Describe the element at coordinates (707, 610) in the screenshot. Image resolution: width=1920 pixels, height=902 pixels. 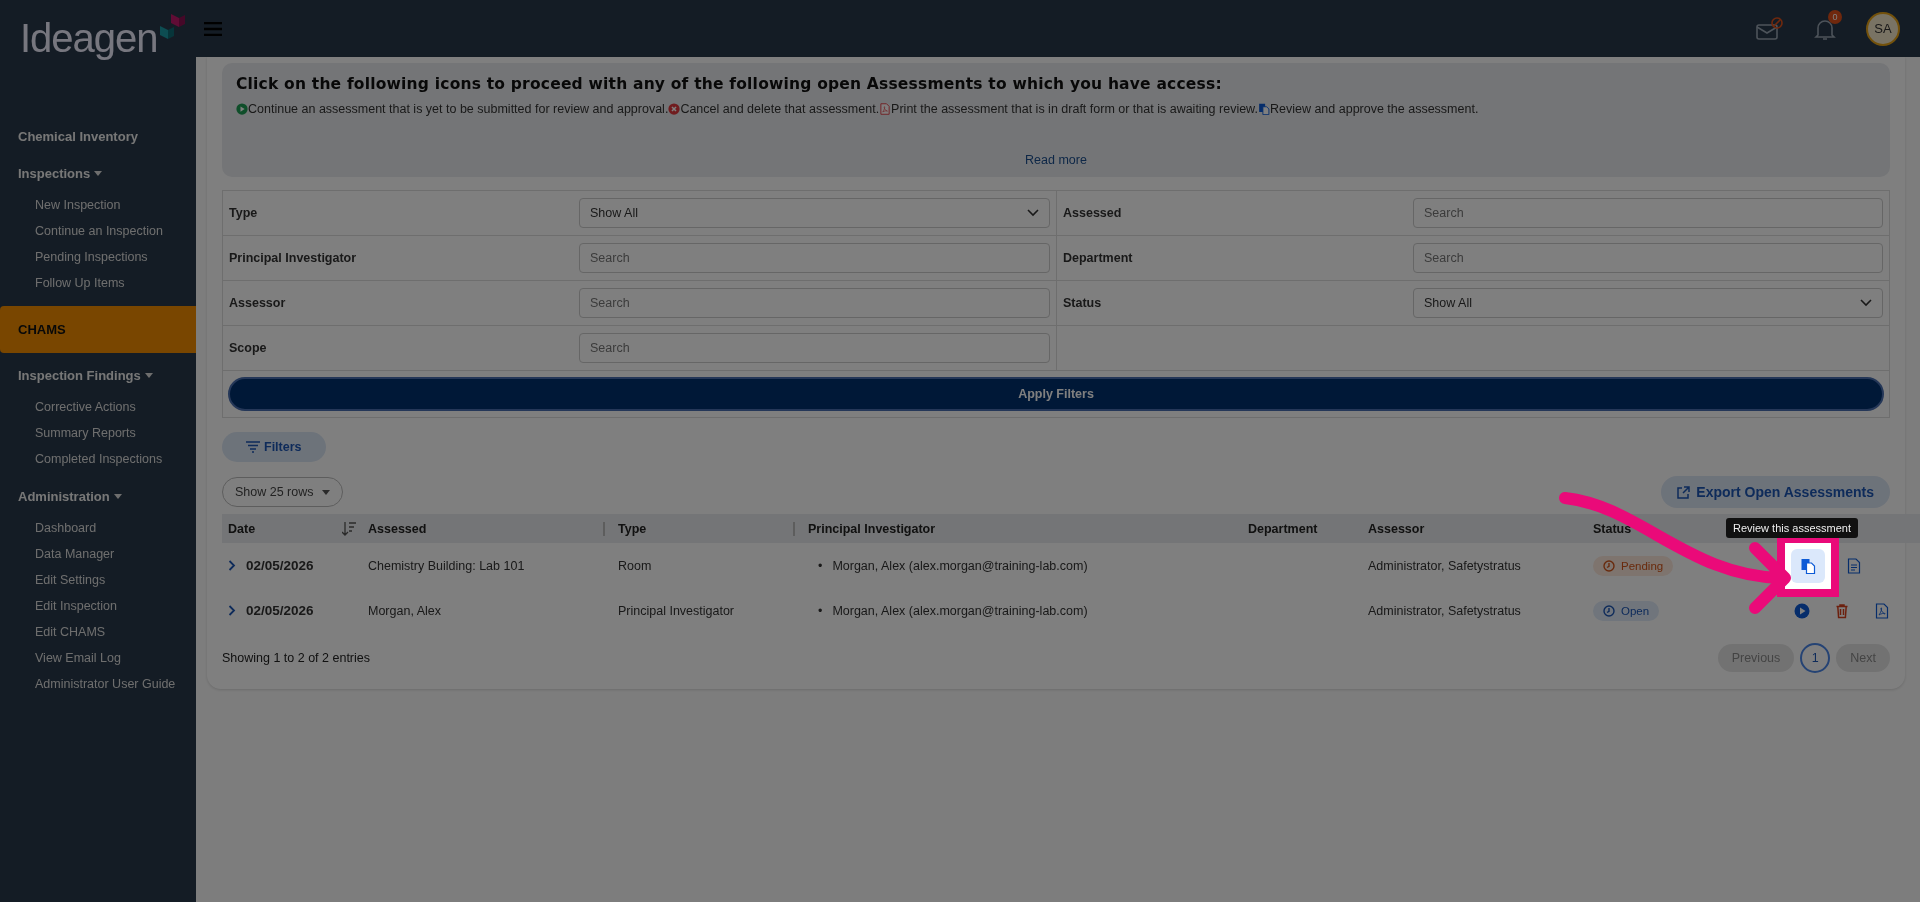
I see `table-cell: Principal Investigator` at that location.